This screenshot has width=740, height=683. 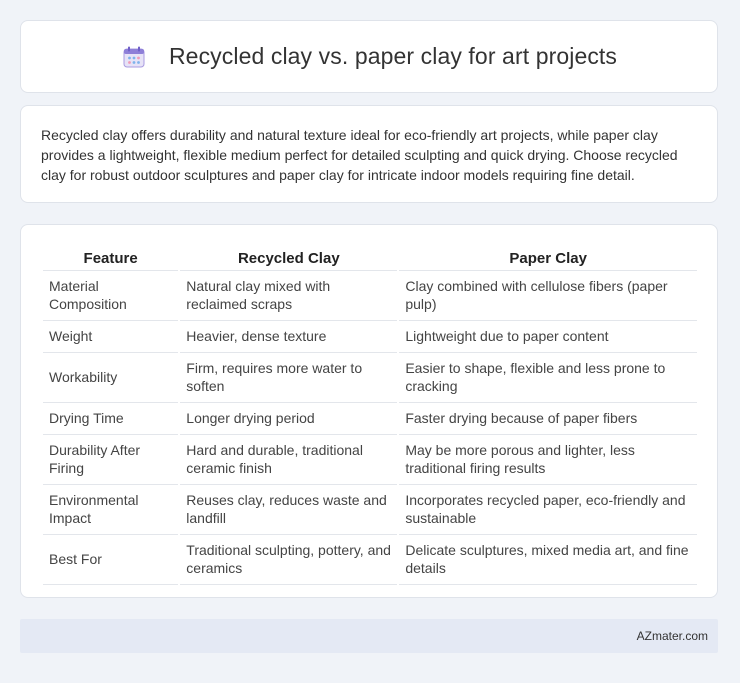 I want to click on cell-recycled-clay: Heavier, dense texture, so click(x=289, y=337).